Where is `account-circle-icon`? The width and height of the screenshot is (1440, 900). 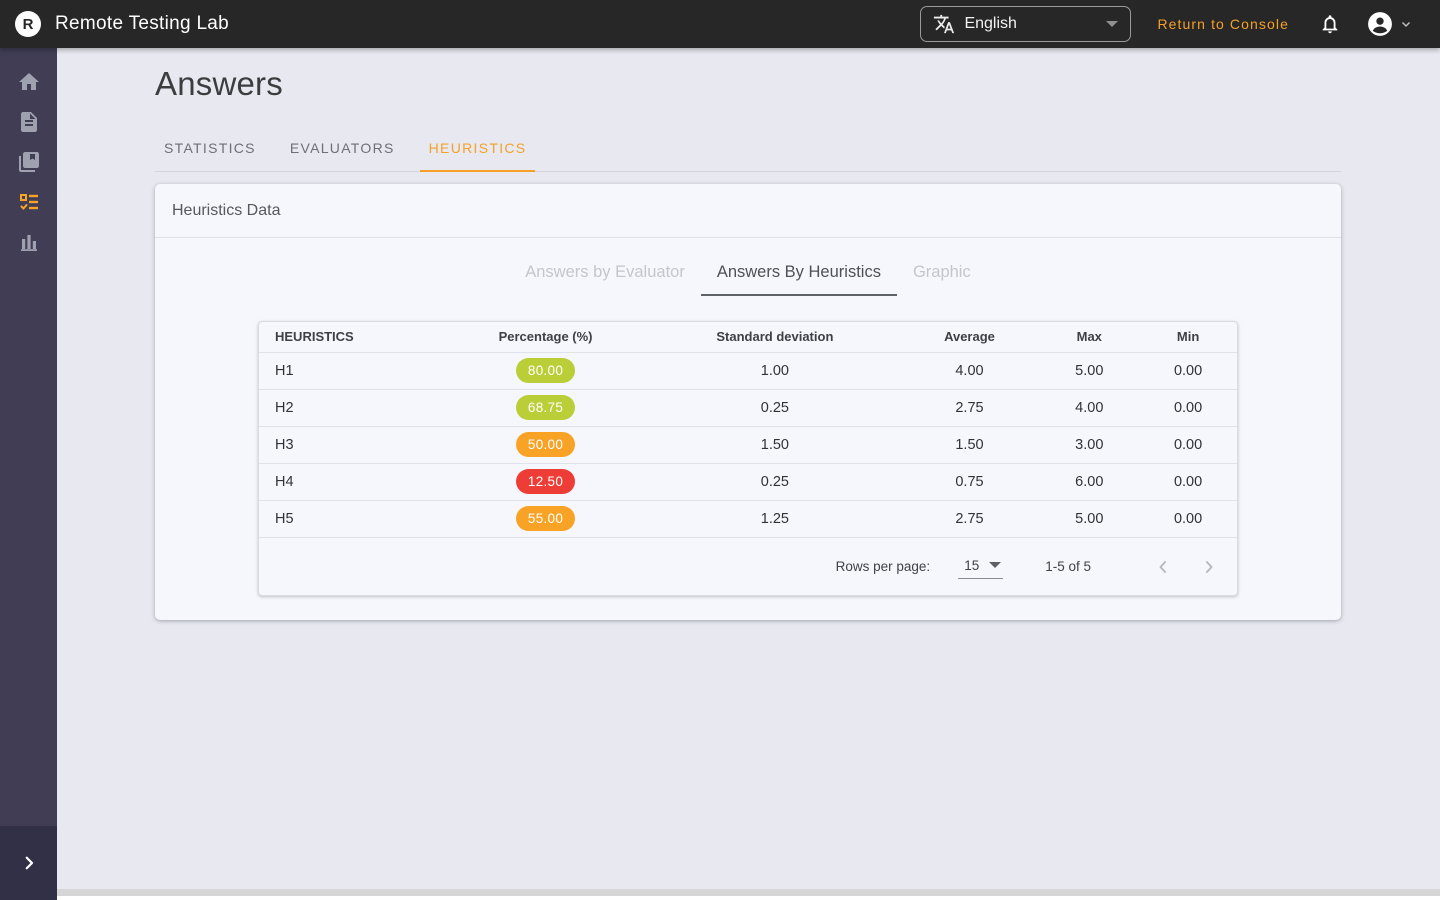
account-circle-icon is located at coordinates (1380, 24).